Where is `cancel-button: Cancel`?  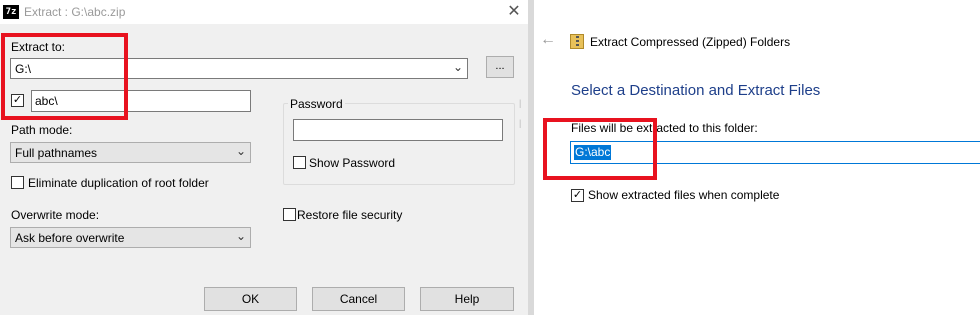 cancel-button: Cancel is located at coordinates (358, 299).